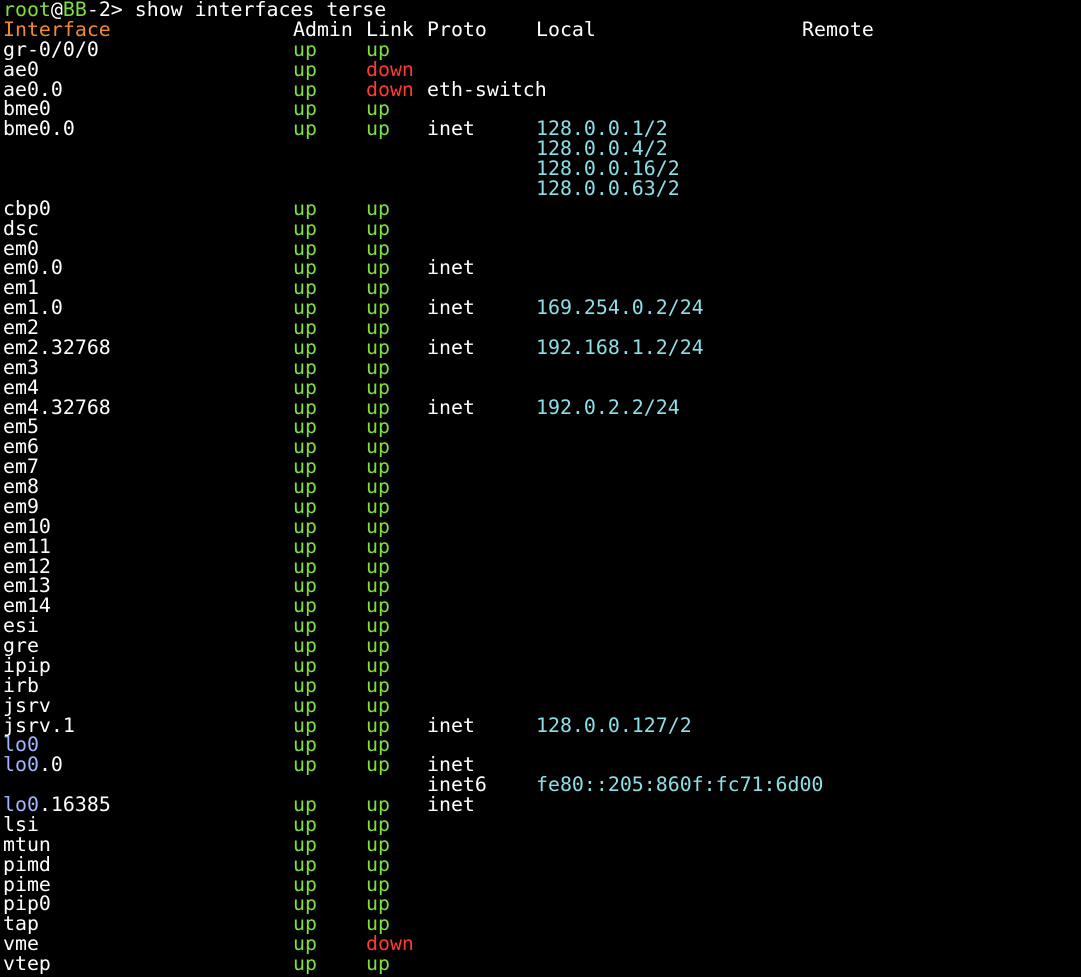  I want to click on table-row: ipip up up, so click(542, 665).